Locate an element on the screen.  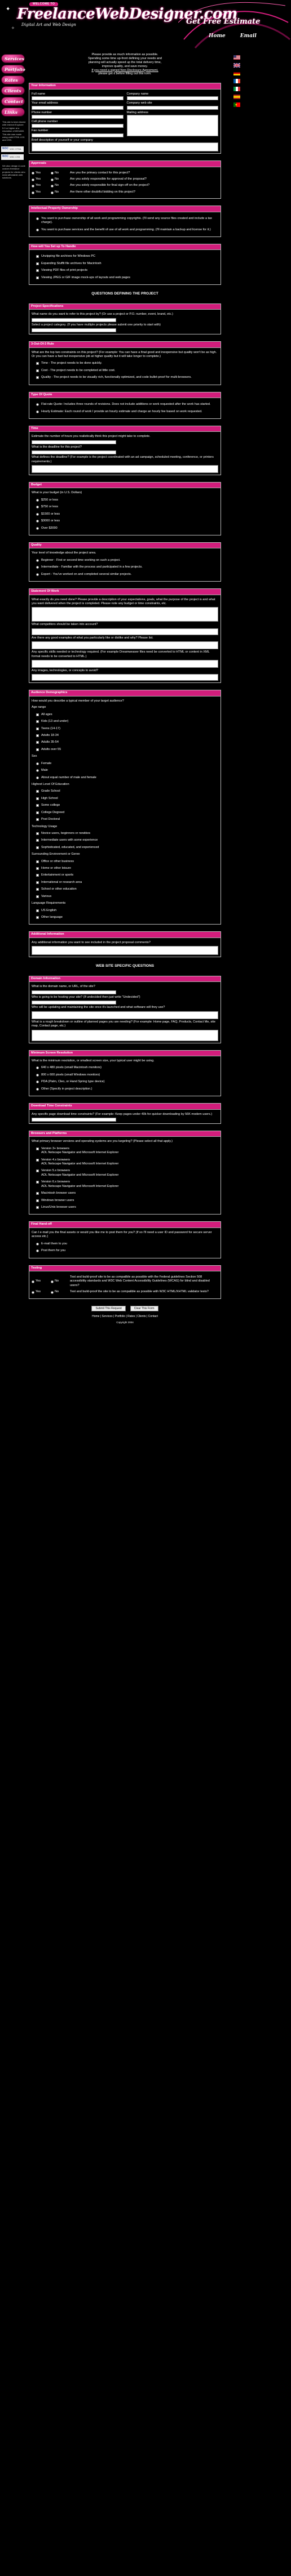
avoid-input is located at coordinates (125, 677).